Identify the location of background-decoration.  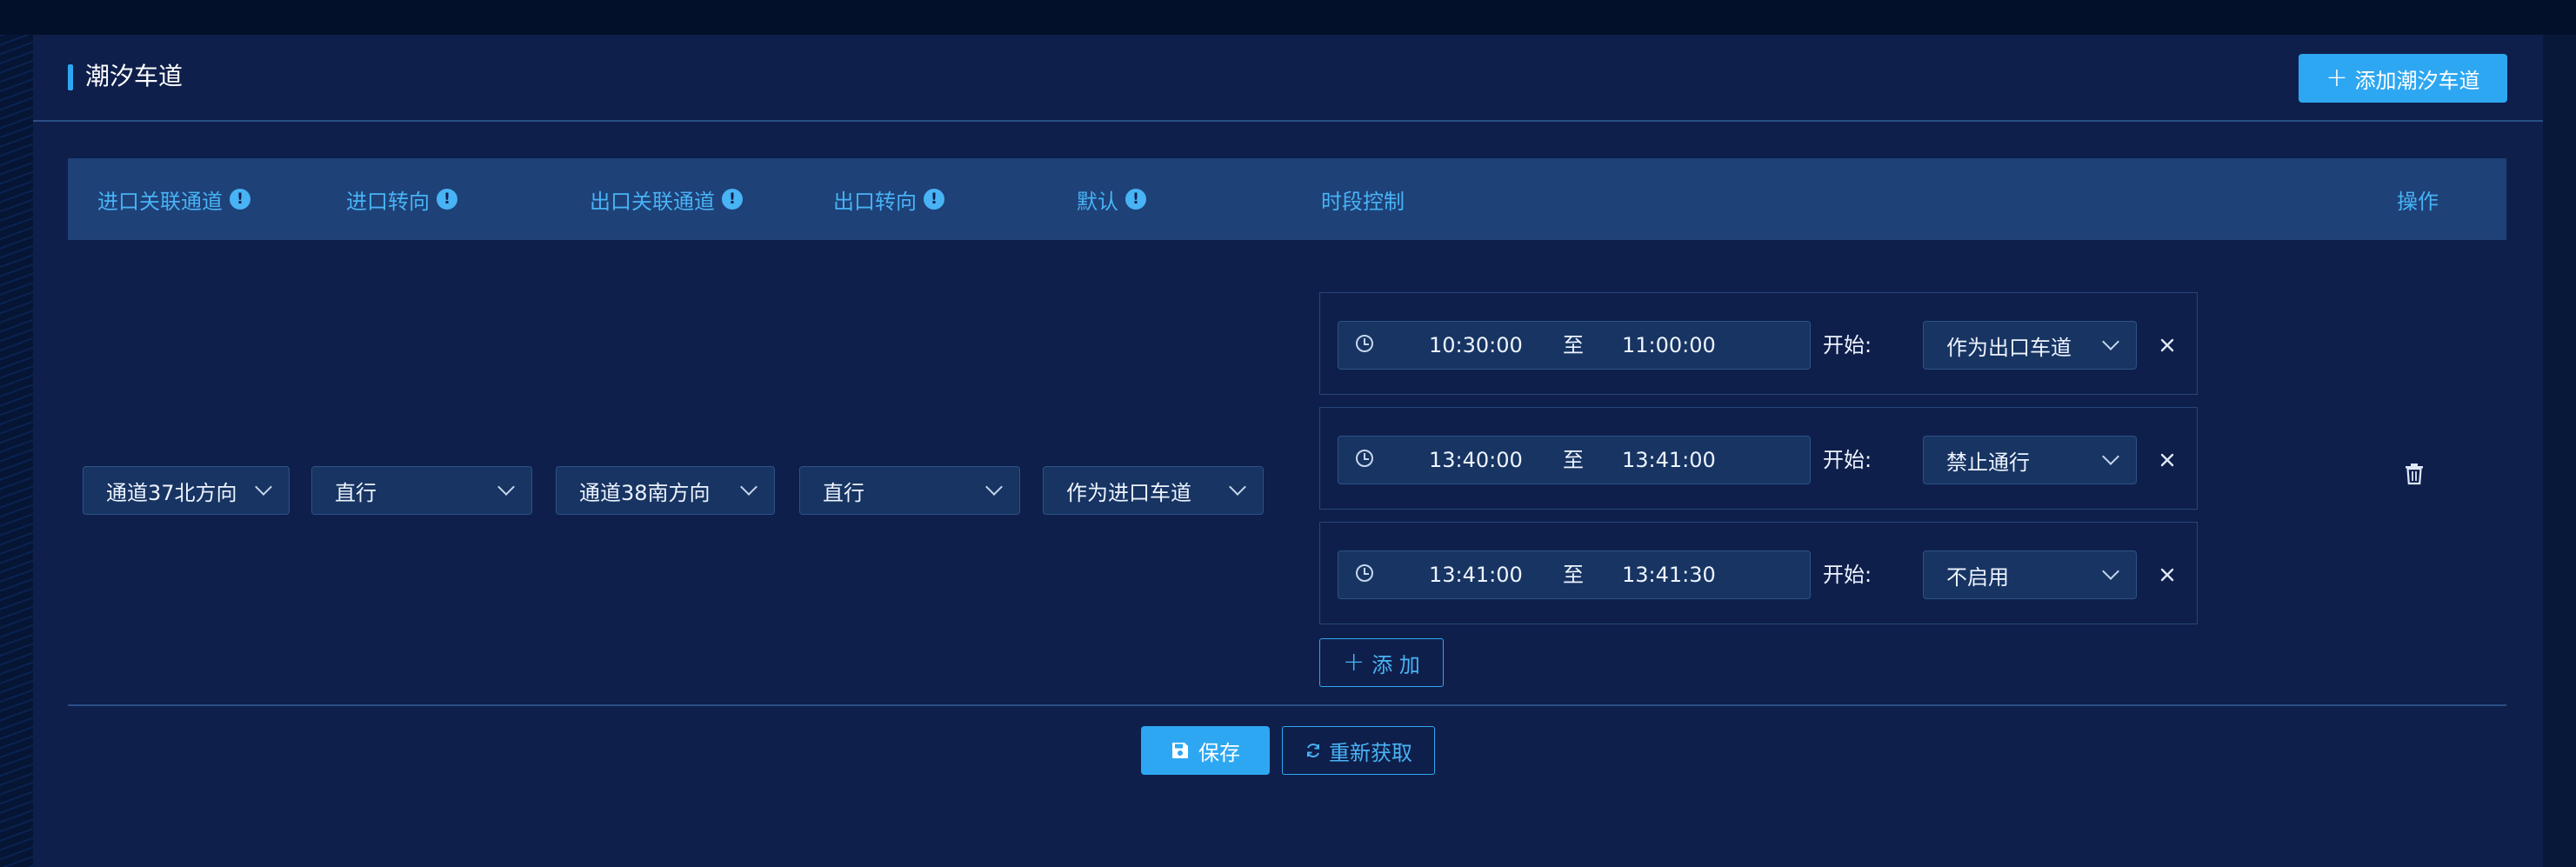
(16, 451).